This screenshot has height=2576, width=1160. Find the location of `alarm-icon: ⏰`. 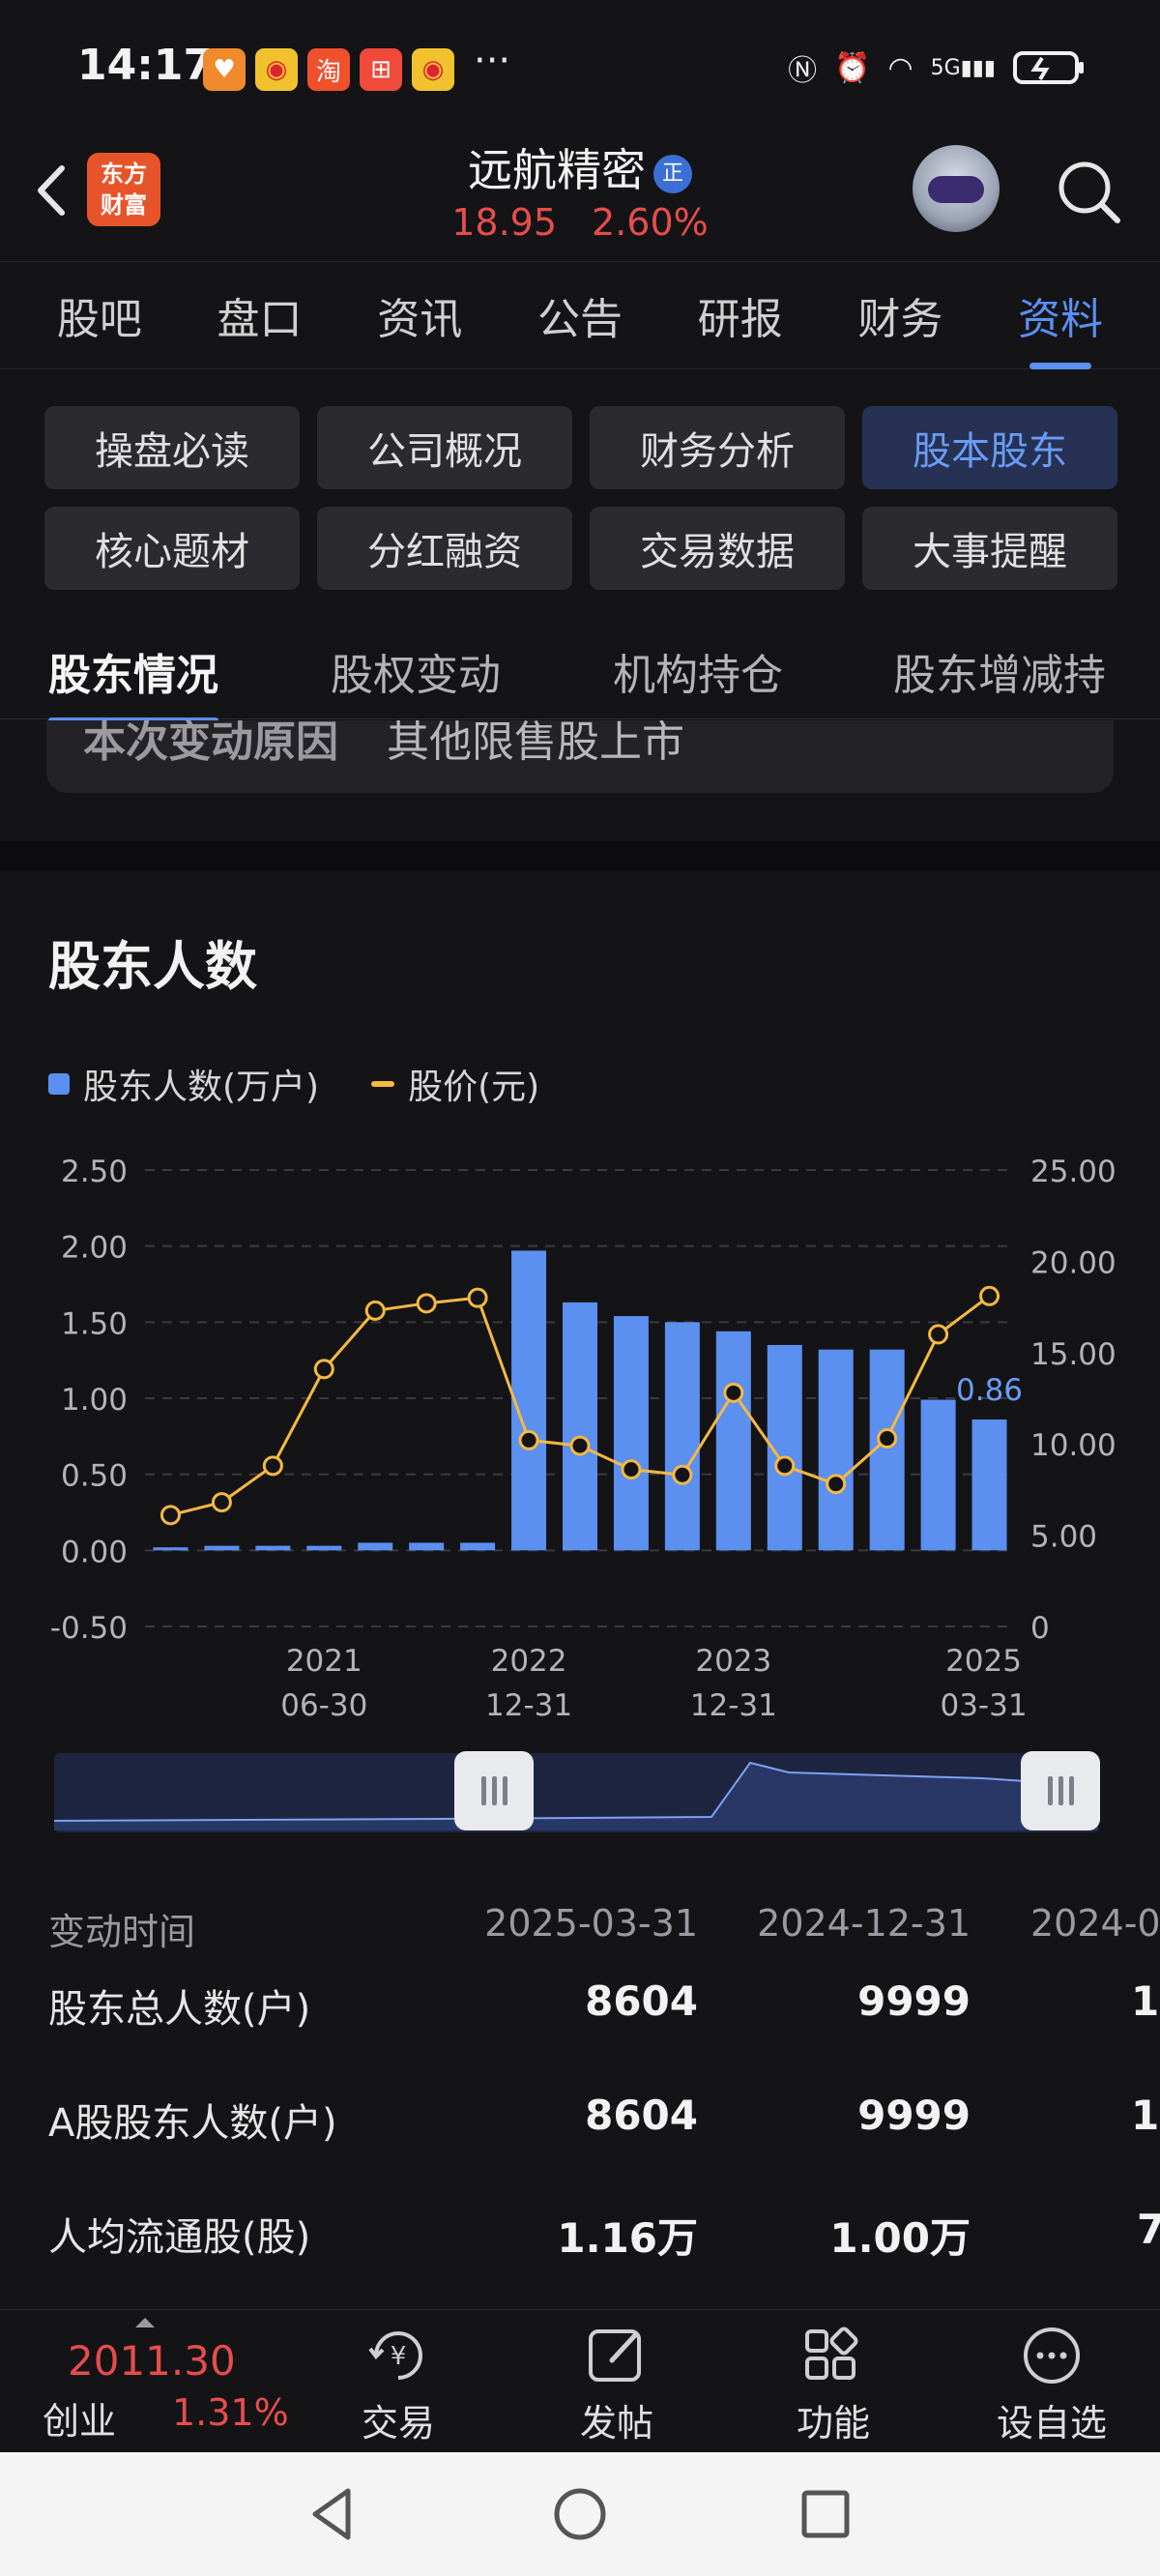

alarm-icon: ⏰ is located at coordinates (853, 67).